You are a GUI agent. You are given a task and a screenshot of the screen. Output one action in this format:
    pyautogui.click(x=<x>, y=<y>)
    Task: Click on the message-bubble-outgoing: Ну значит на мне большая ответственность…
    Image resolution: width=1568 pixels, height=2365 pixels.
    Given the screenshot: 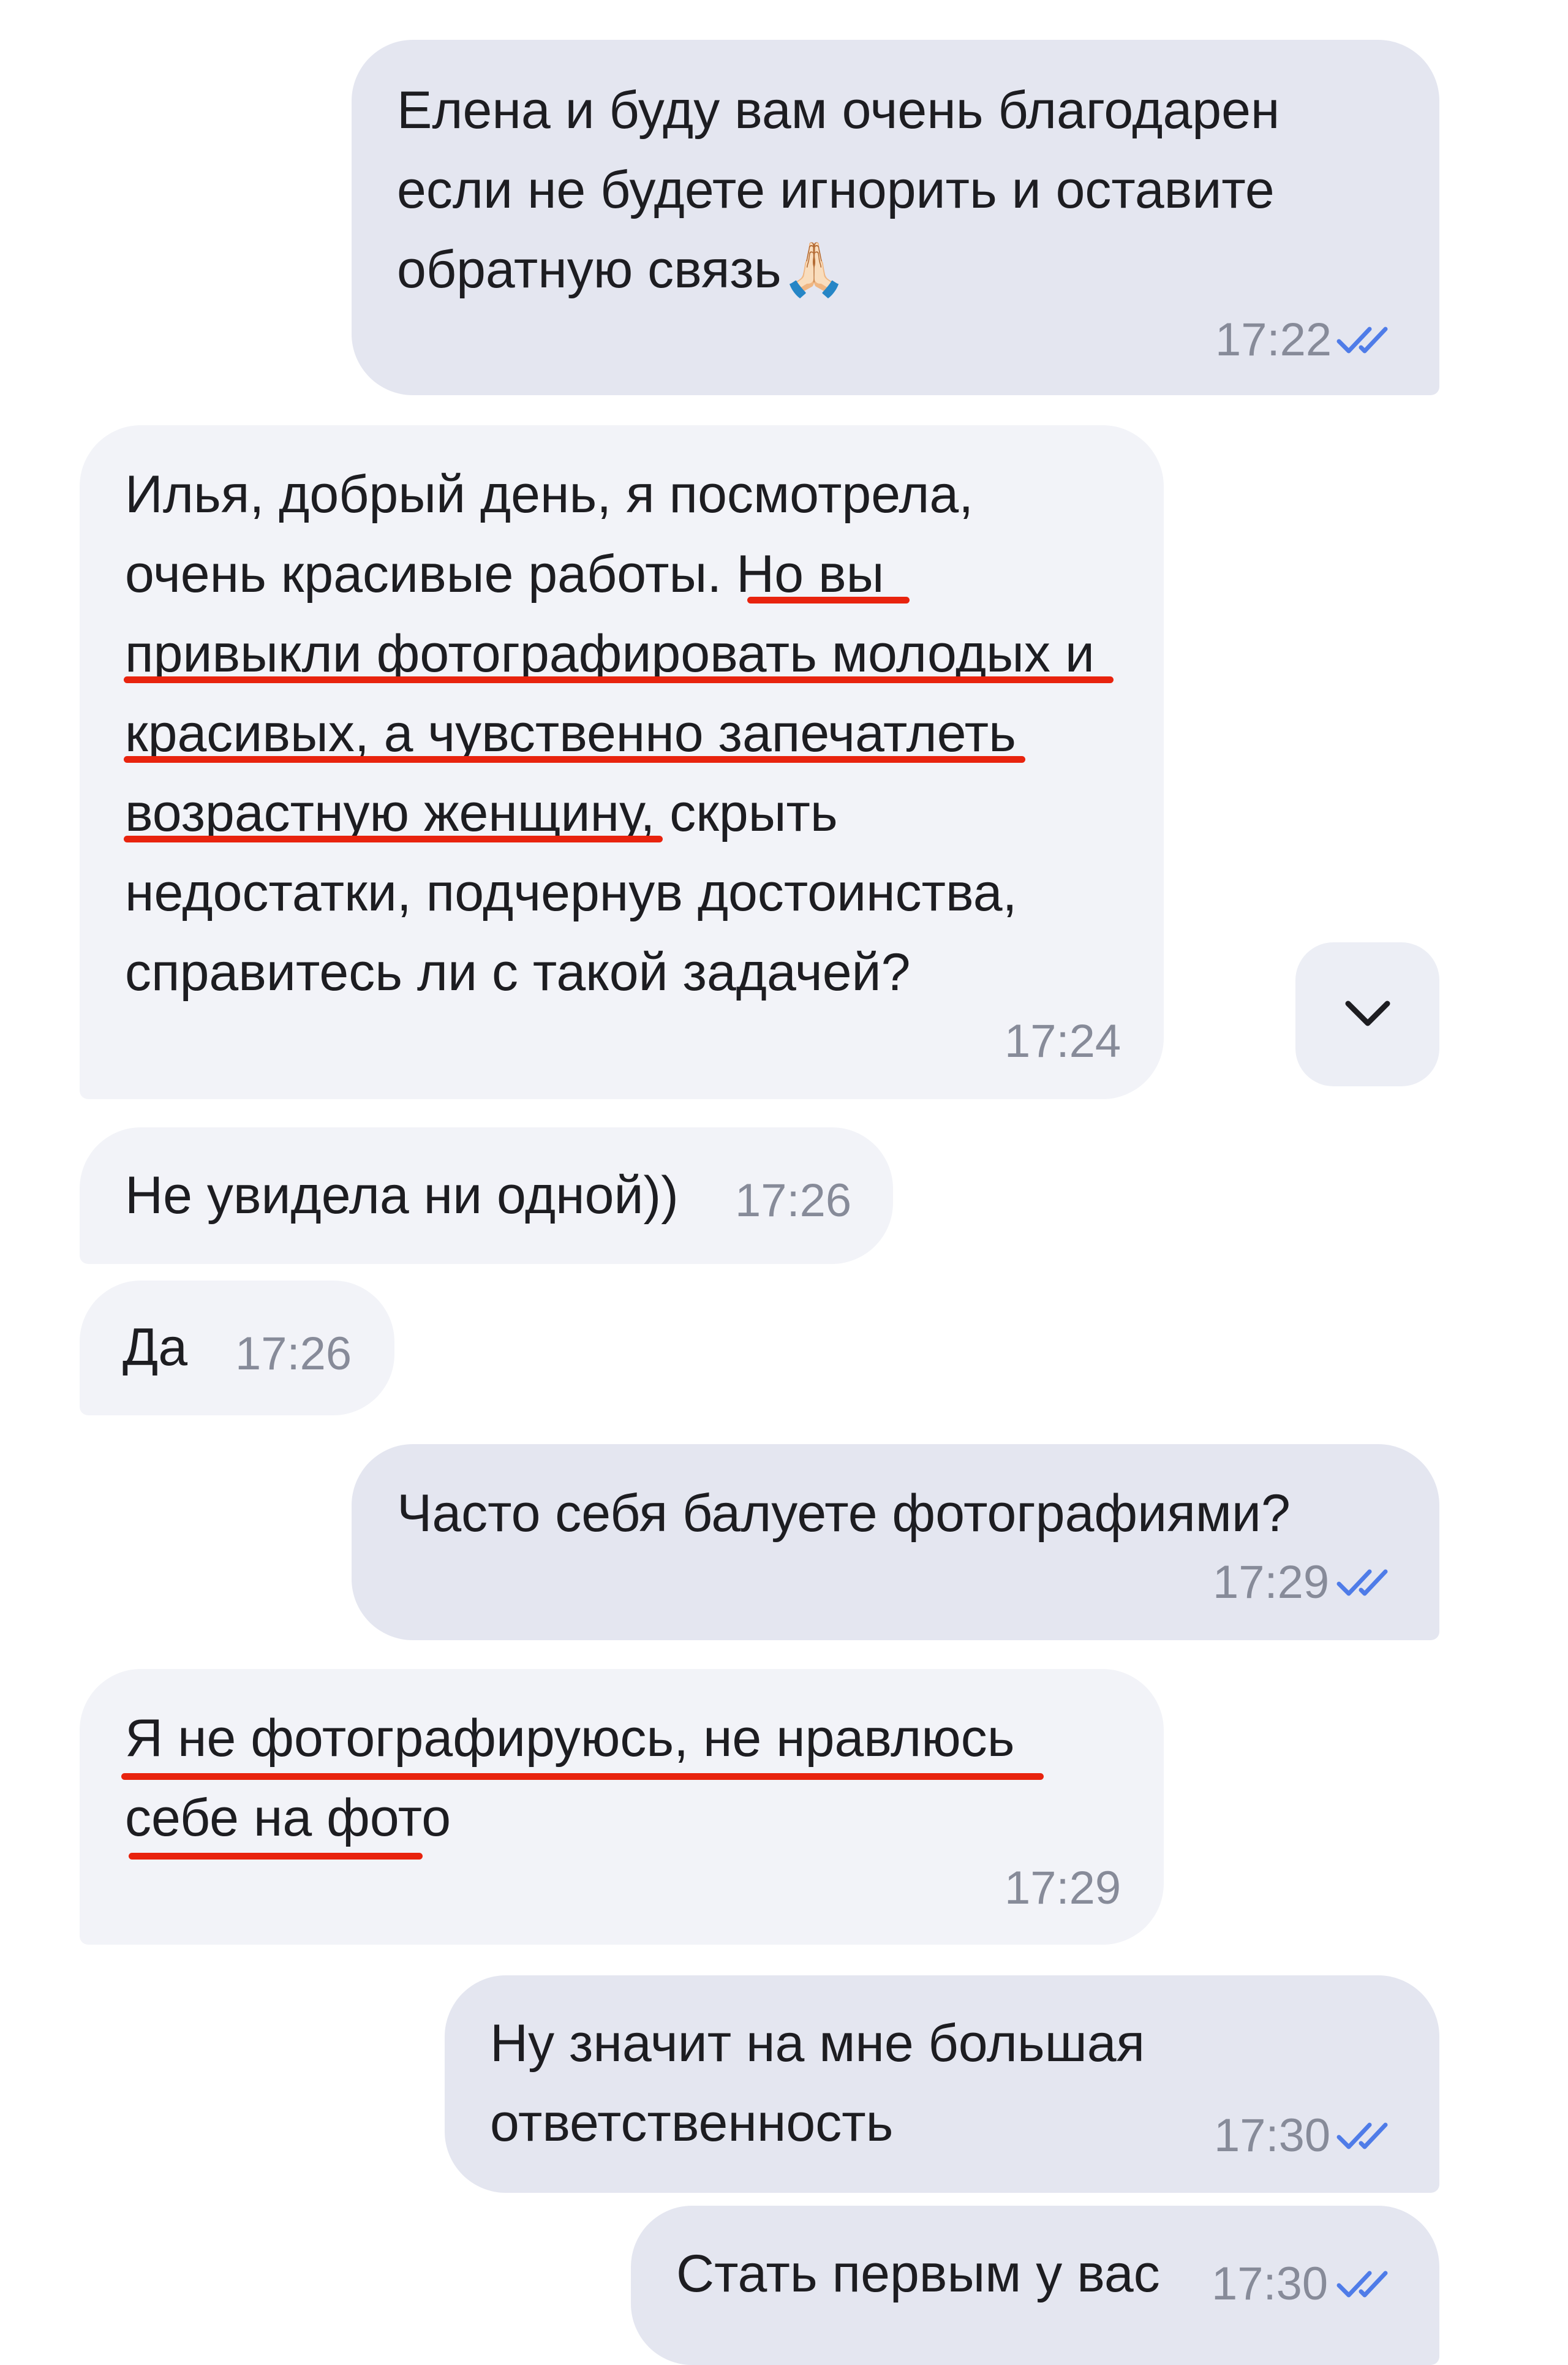 What is the action you would take?
    pyautogui.click(x=942, y=2084)
    